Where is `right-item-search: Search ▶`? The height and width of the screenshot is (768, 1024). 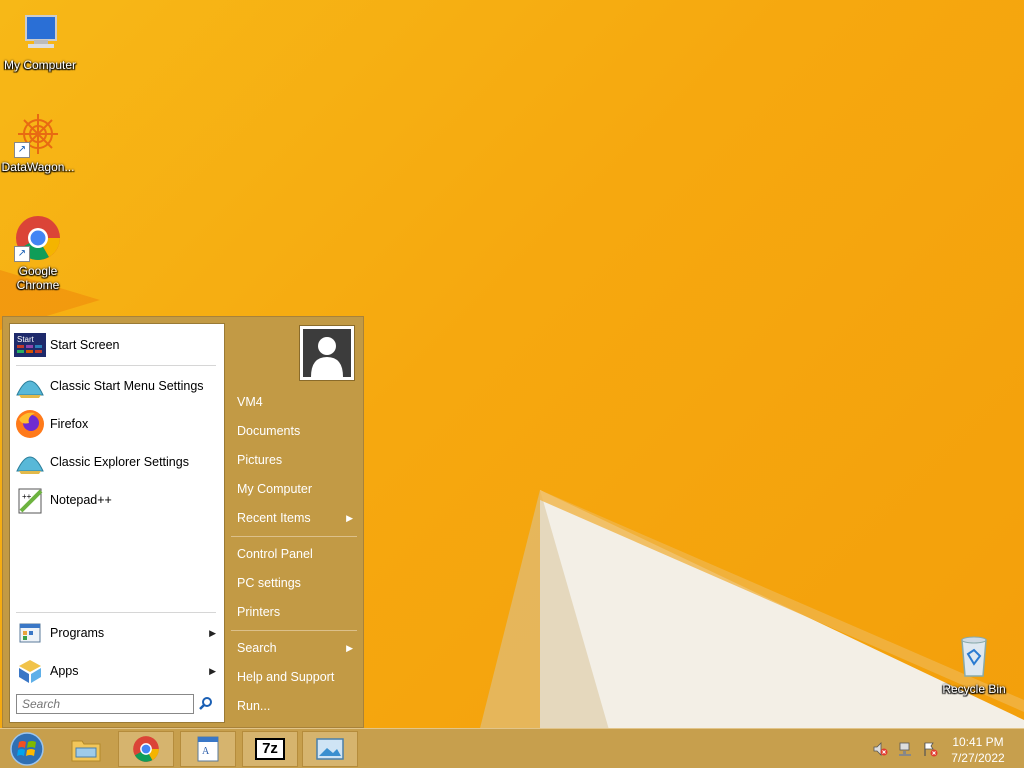 right-item-search: Search ▶ is located at coordinates (294, 648).